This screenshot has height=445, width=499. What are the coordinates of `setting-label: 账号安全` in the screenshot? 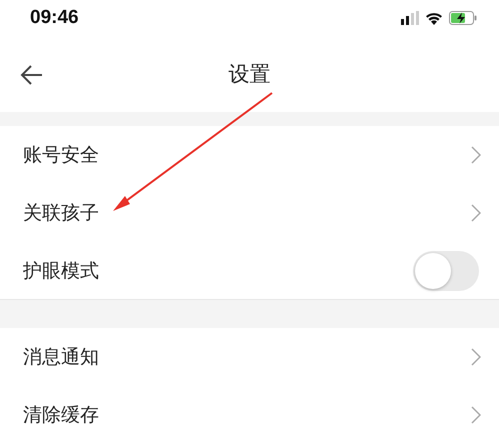 It's located at (61, 155).